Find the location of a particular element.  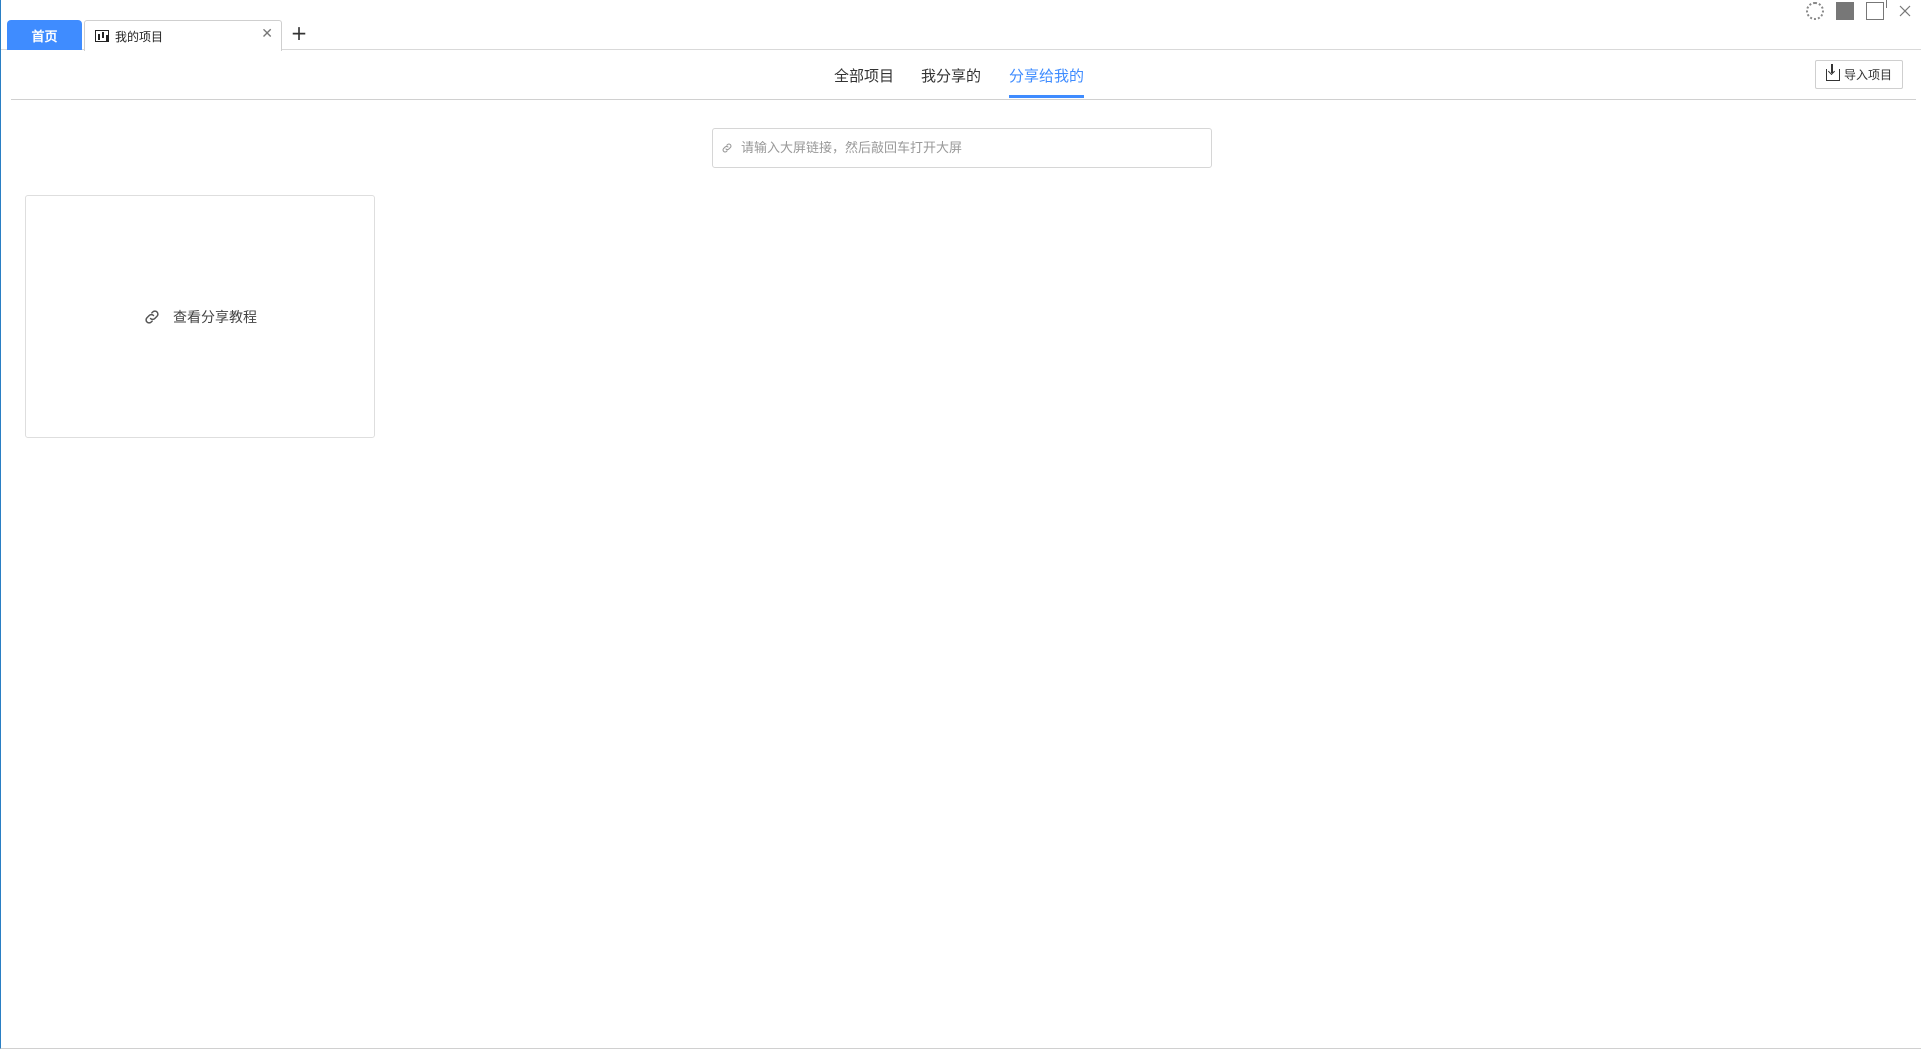

chart-icon is located at coordinates (102, 36).